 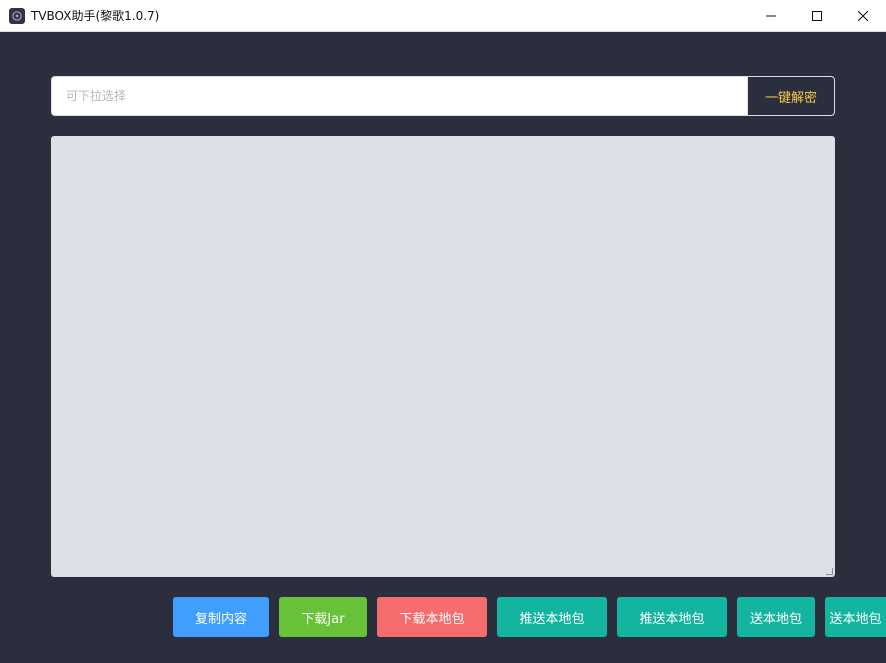 What do you see at coordinates (791, 96) in the screenshot?
I see `decrypt-button: 一键解密` at bounding box center [791, 96].